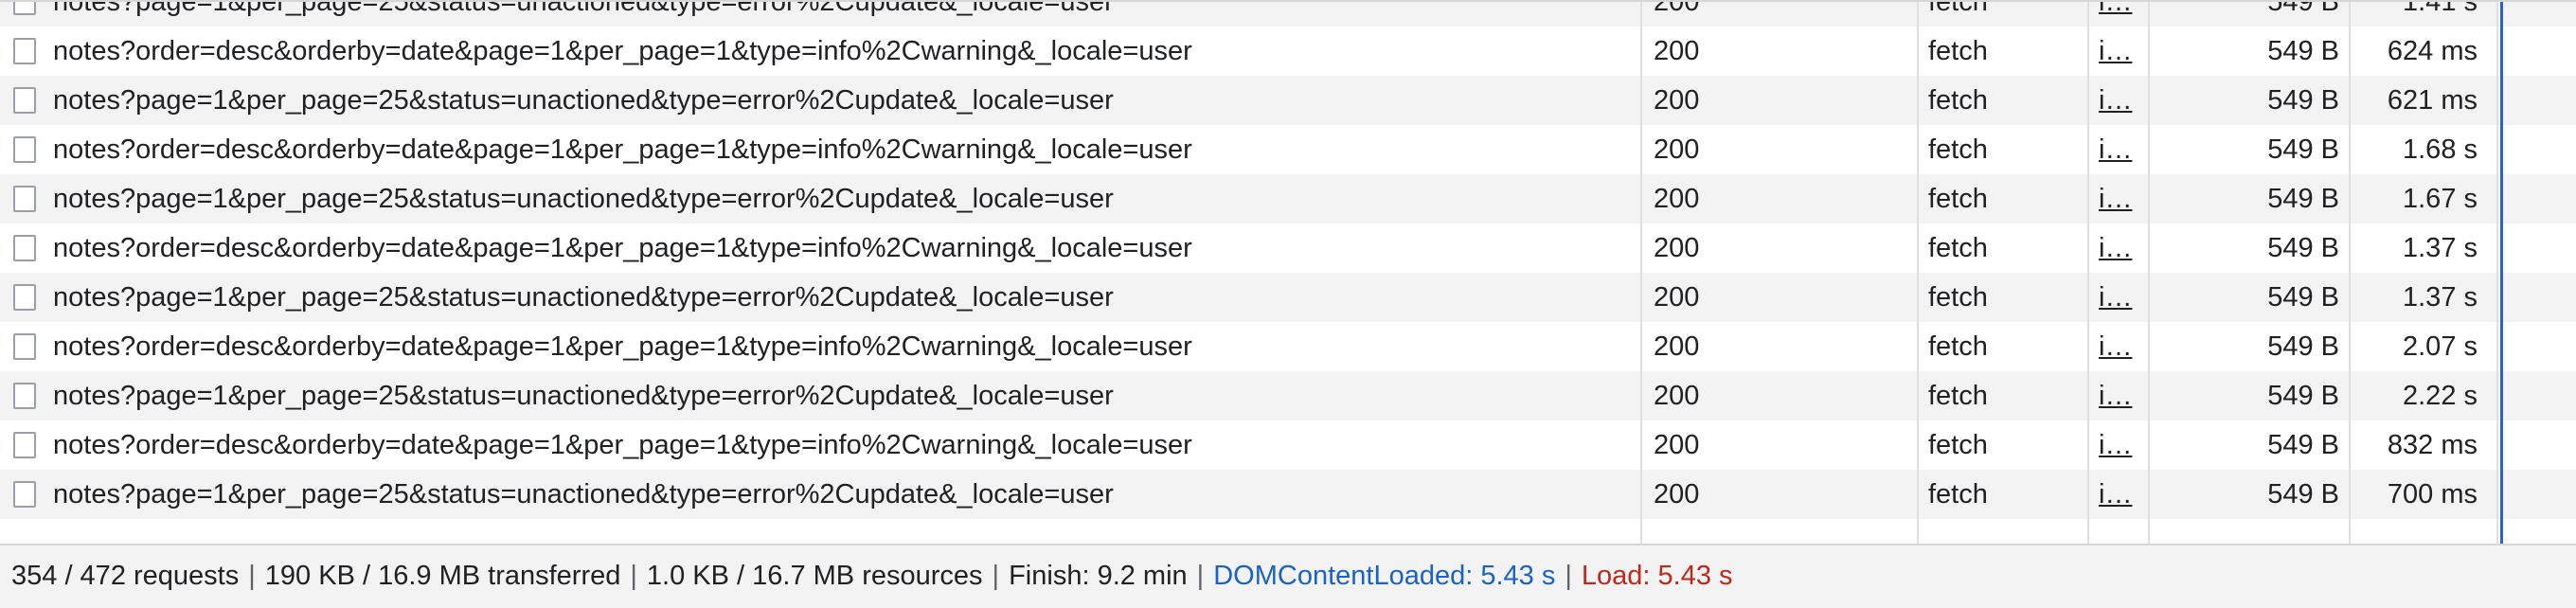 This screenshot has height=608, width=2576. What do you see at coordinates (2440, 199) in the screenshot?
I see `request-time: 1.67 s` at bounding box center [2440, 199].